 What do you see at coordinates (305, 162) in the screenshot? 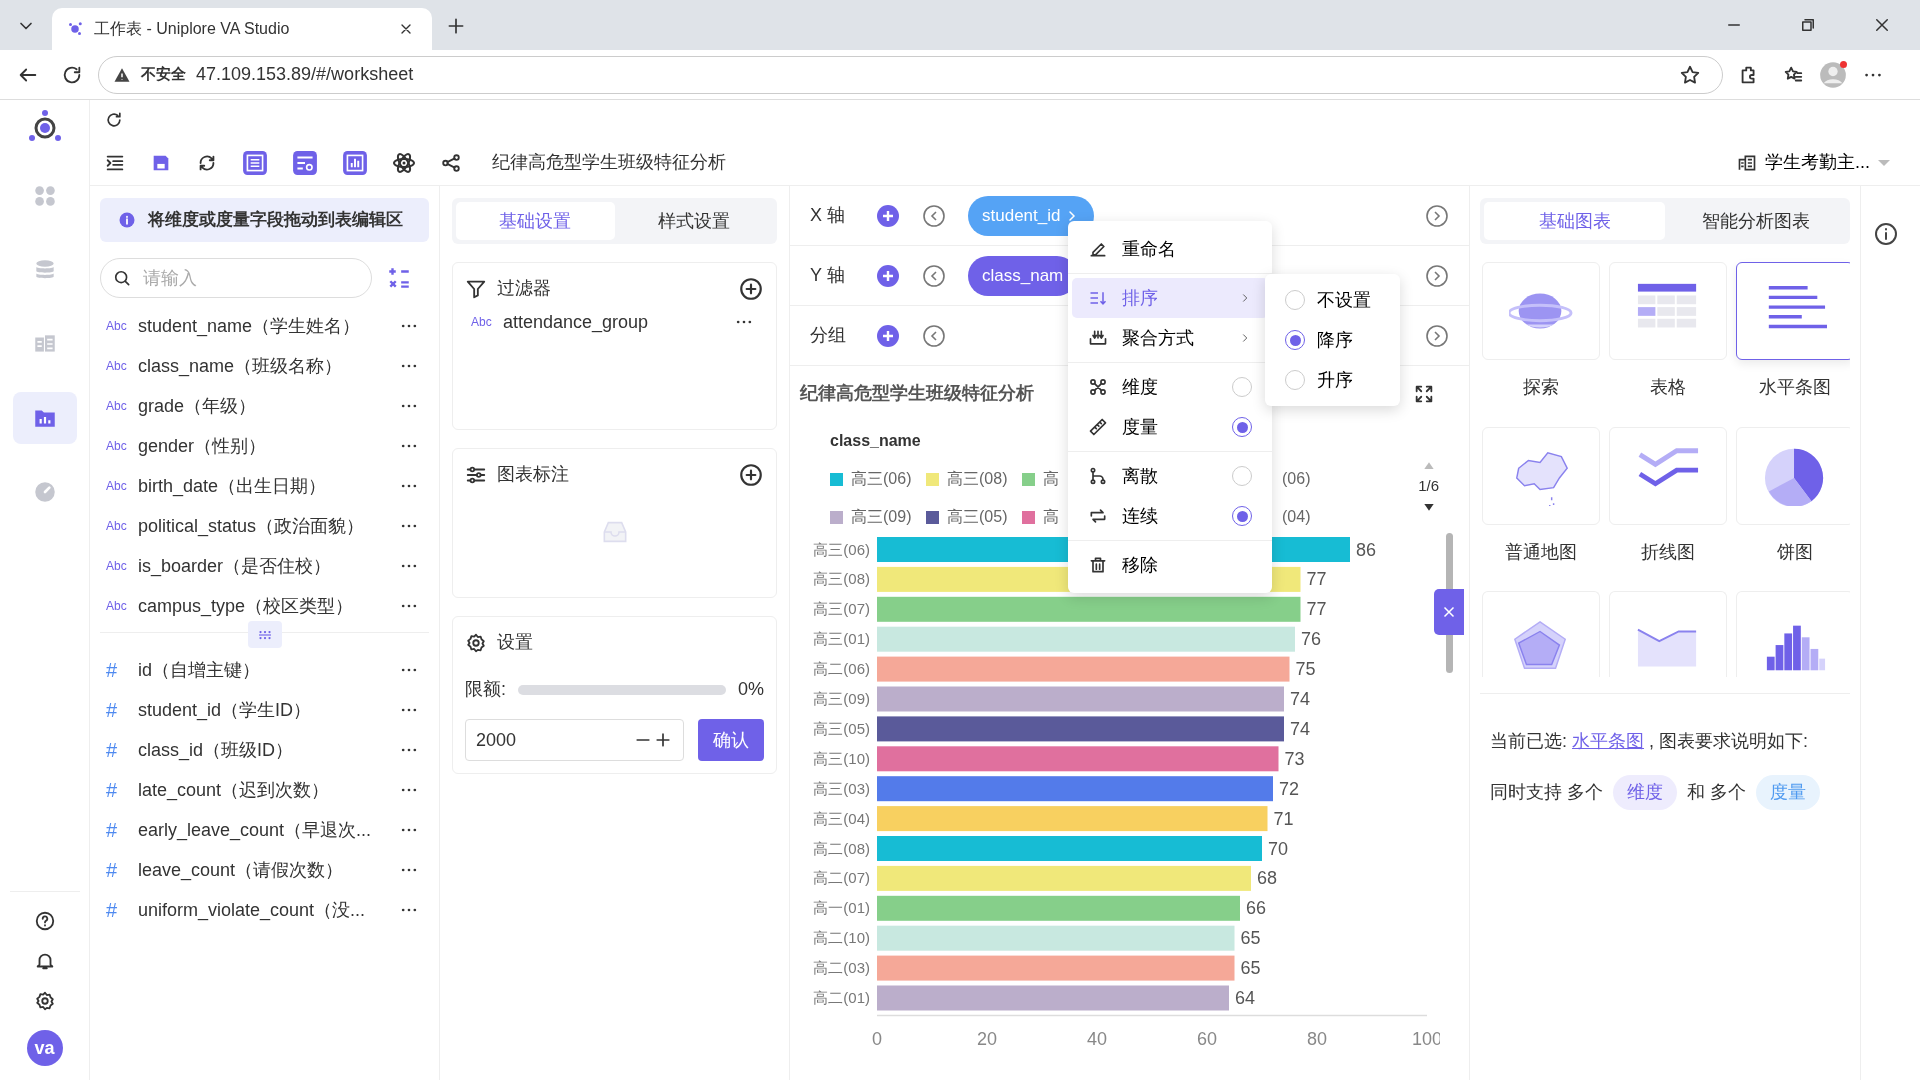
I see `form-settings-icon` at bounding box center [305, 162].